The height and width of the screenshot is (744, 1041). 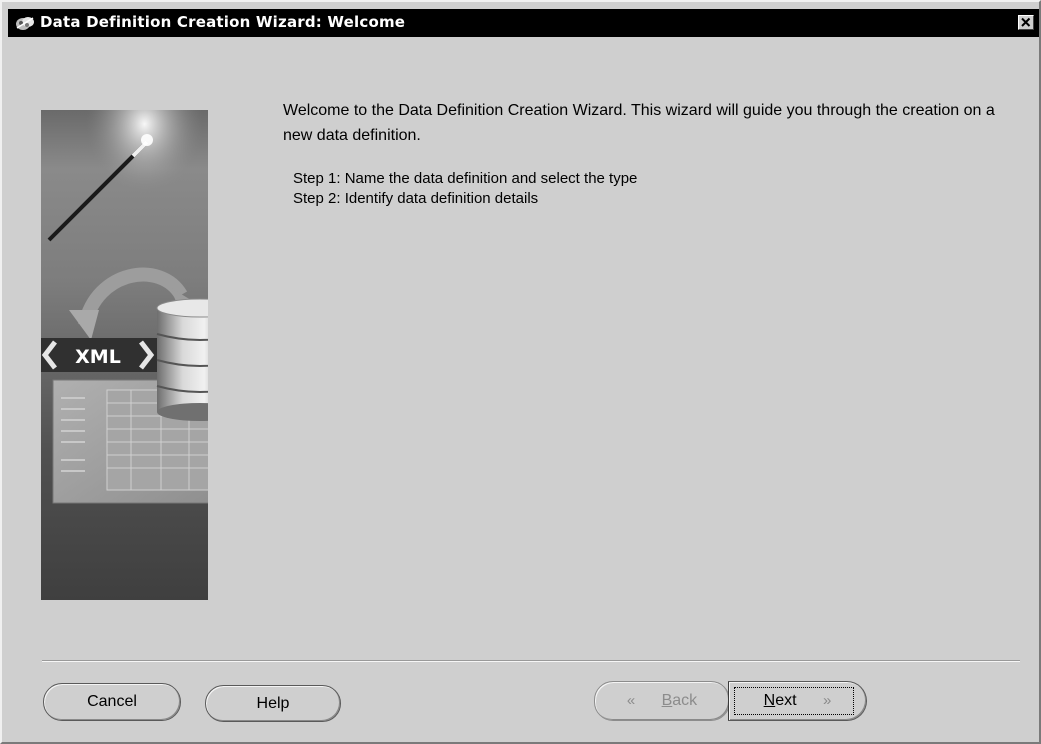 I want to click on step-2: Step 2: Identify data definition details, so click(x=416, y=198).